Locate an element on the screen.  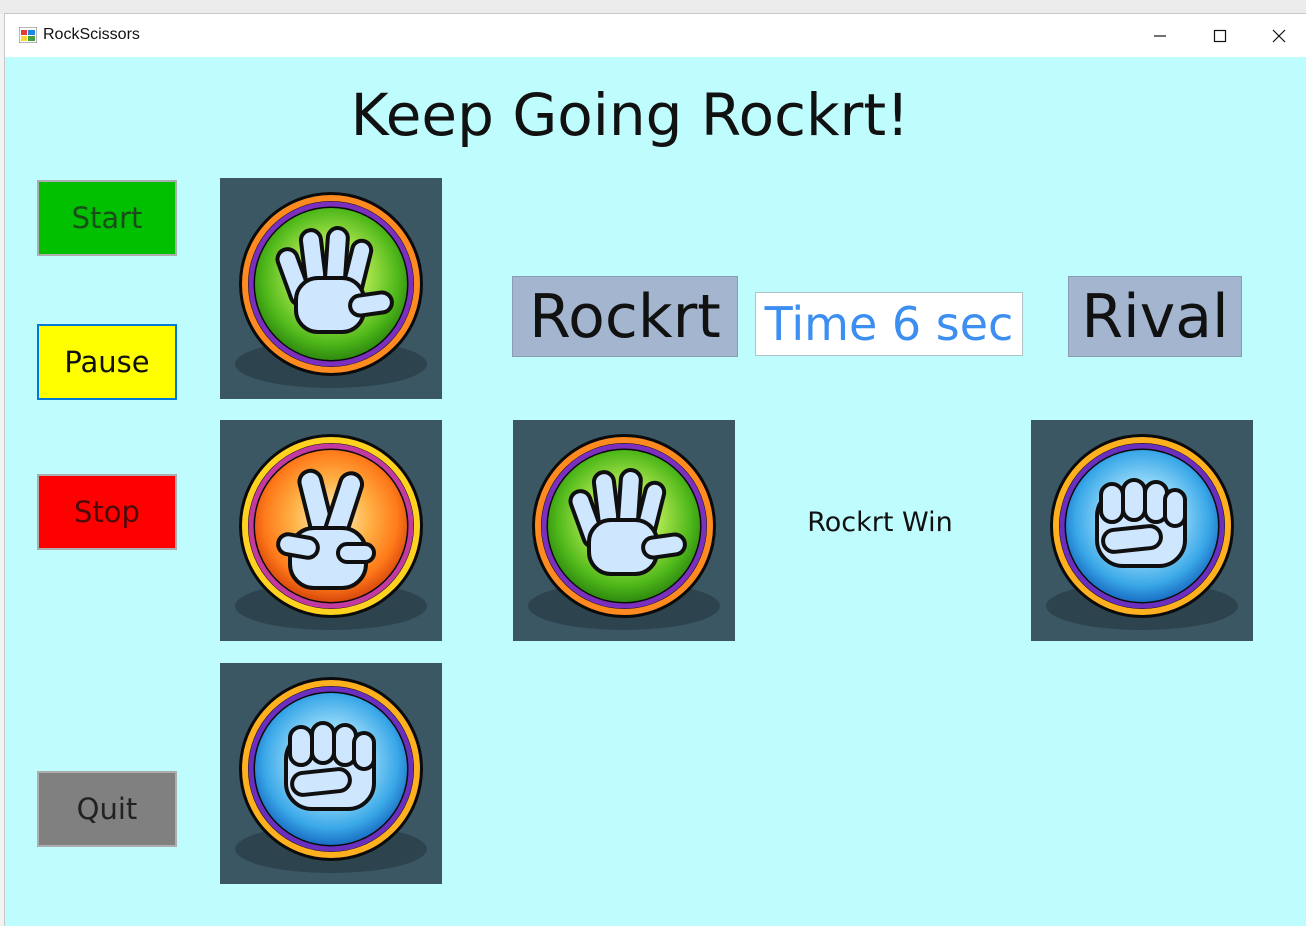
choose-rock-button is located at coordinates (331, 773).